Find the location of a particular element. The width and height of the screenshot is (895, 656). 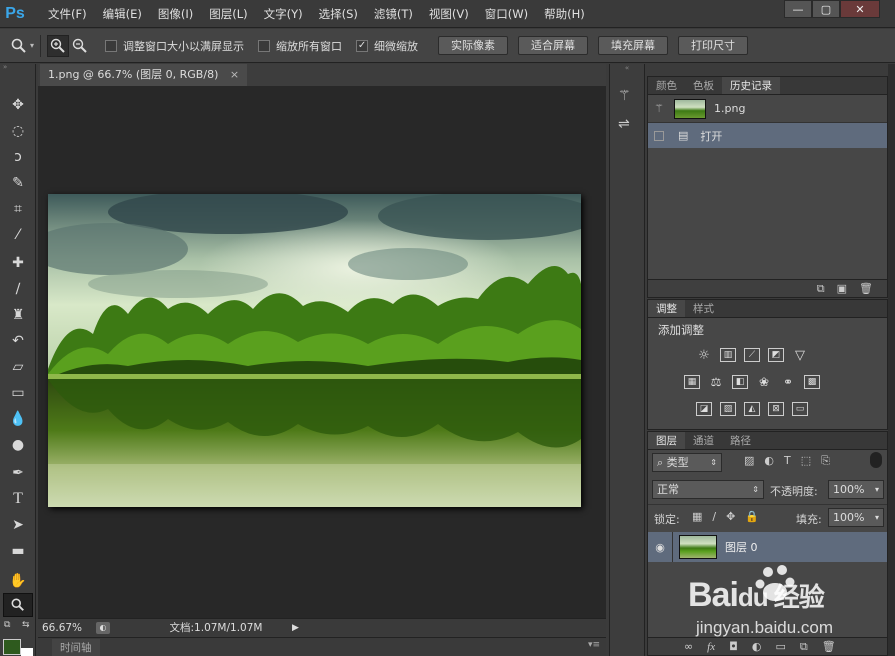

menu-edit: 编辑(E) is located at coordinates (122, 14).